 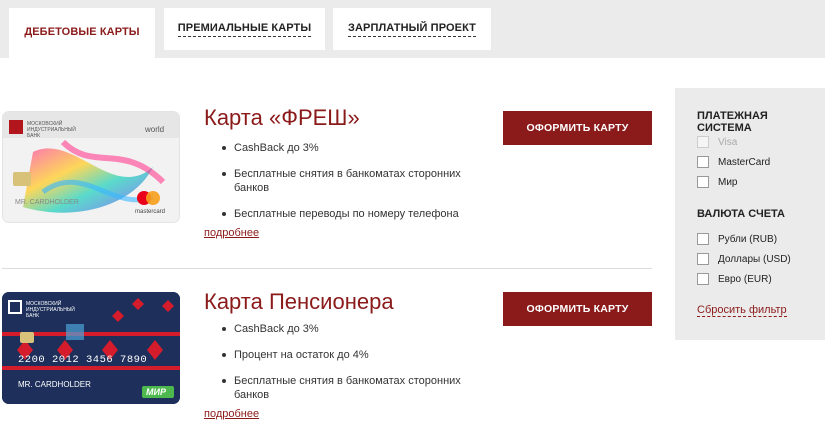 I want to click on reset-filter-link: Сбросить фильтр, so click(x=742, y=310).